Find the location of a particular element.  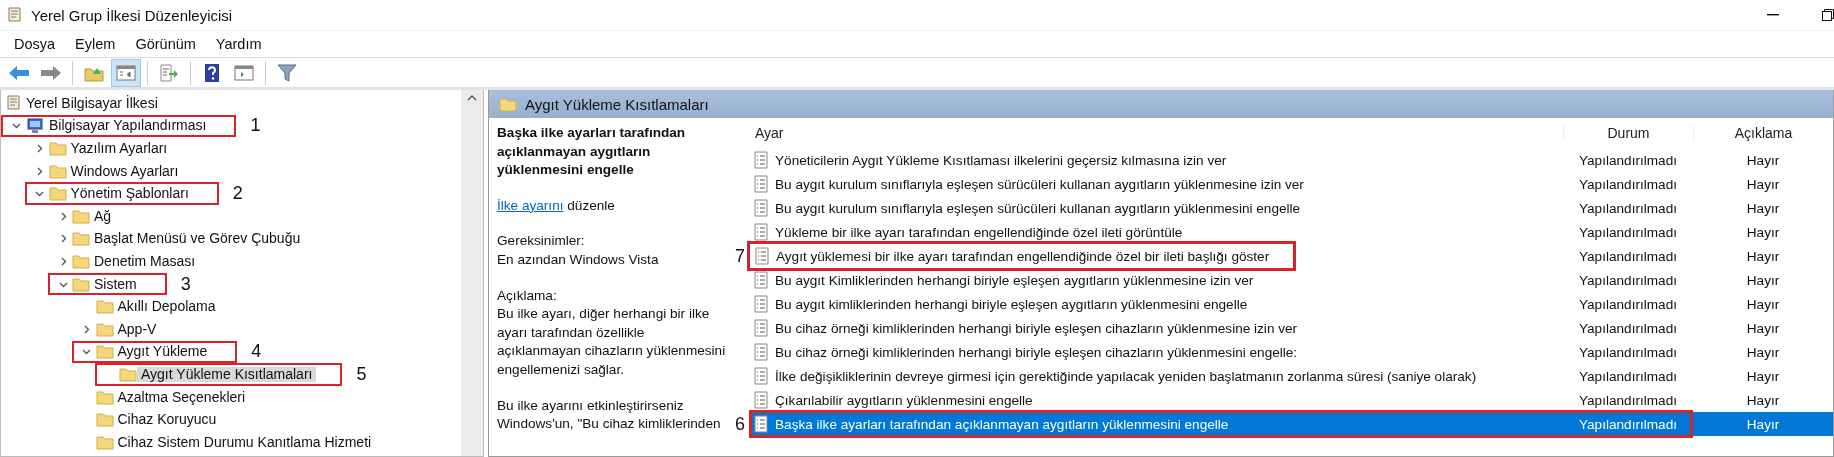

tree-item: Azaltma Seçenekleri is located at coordinates (181, 397).